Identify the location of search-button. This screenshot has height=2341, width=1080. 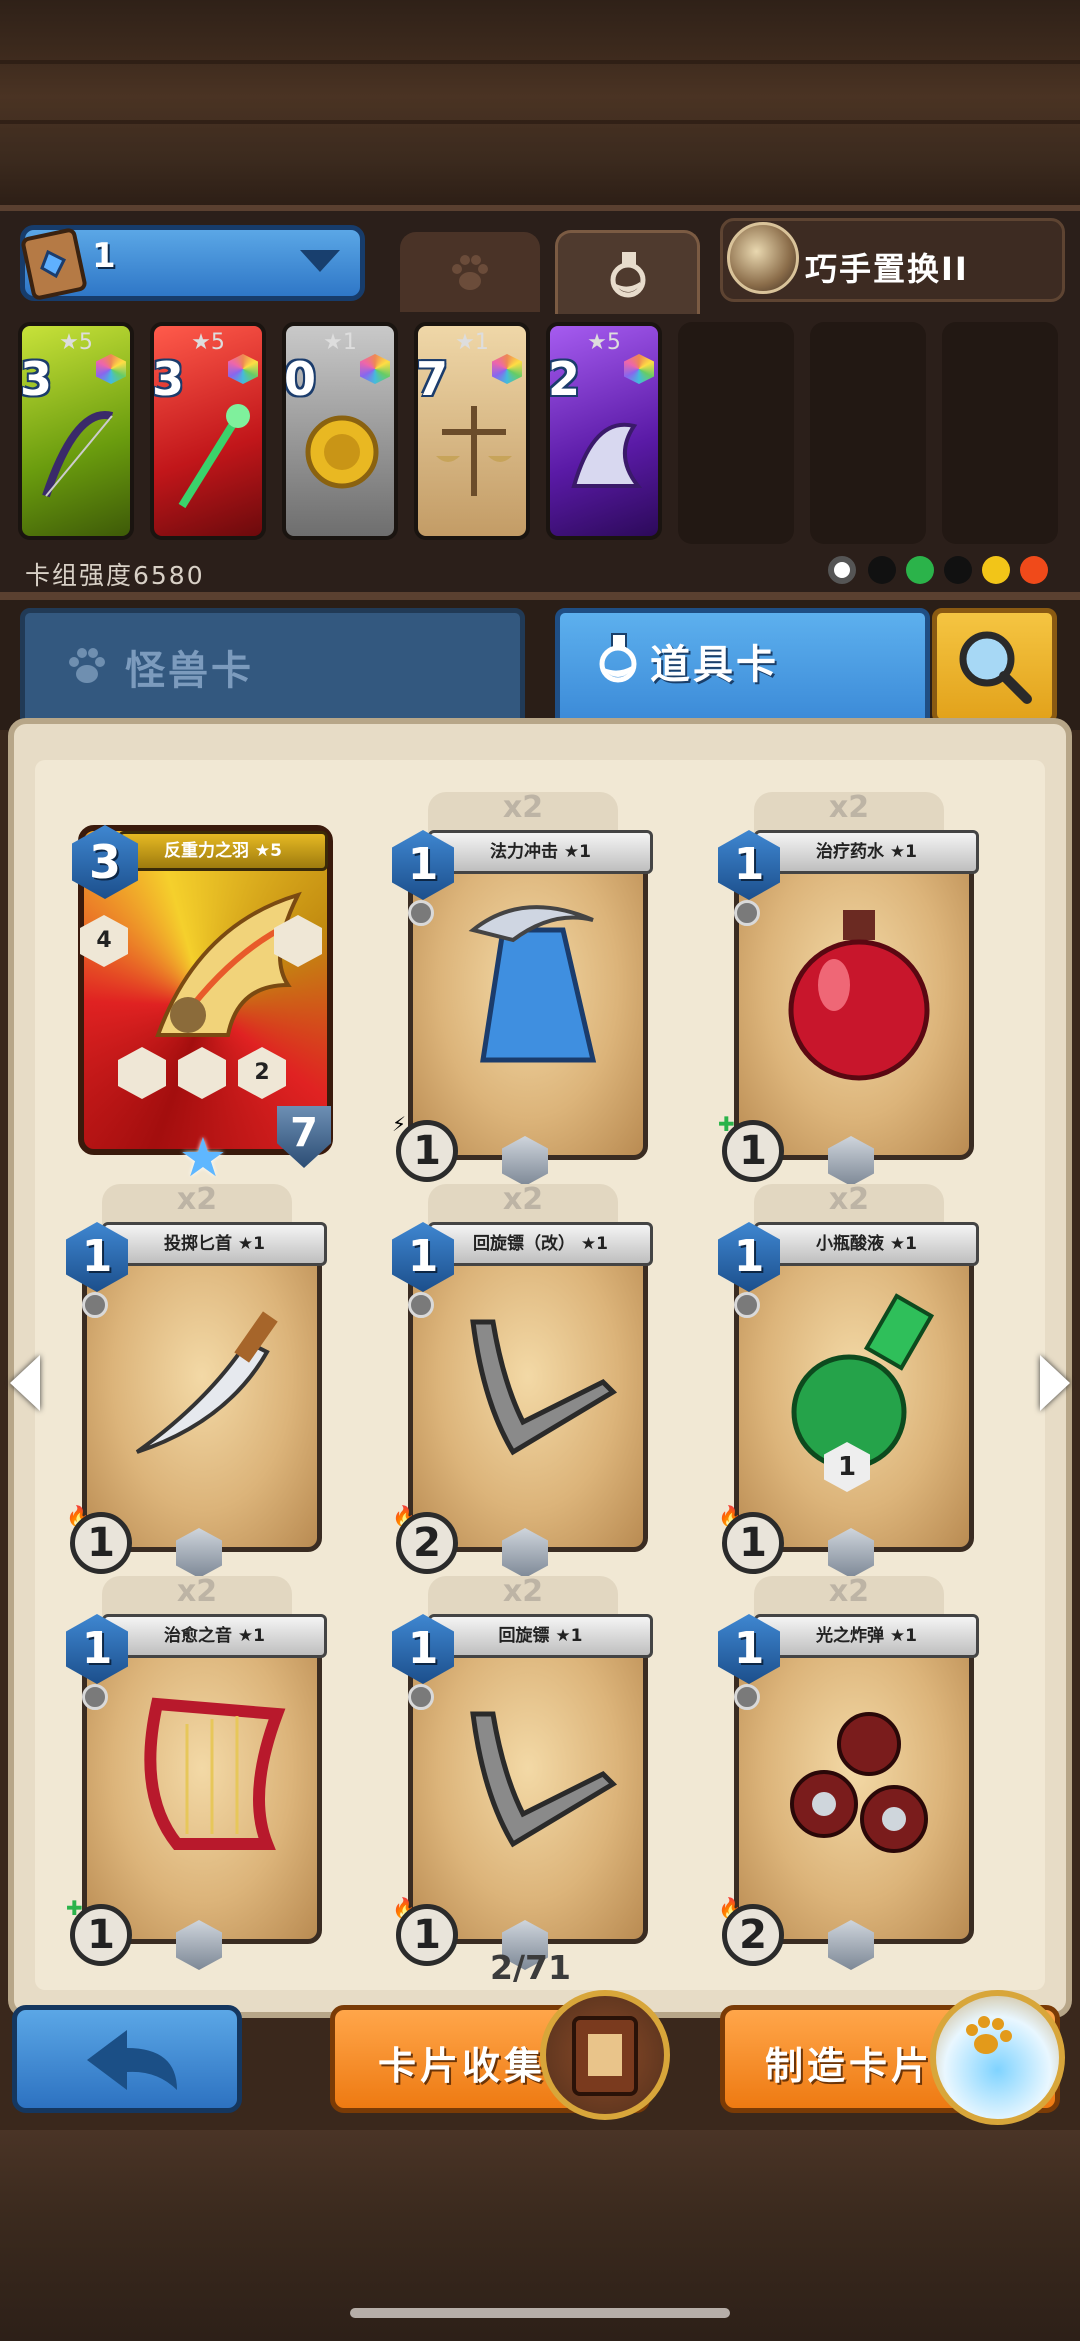
(994, 666).